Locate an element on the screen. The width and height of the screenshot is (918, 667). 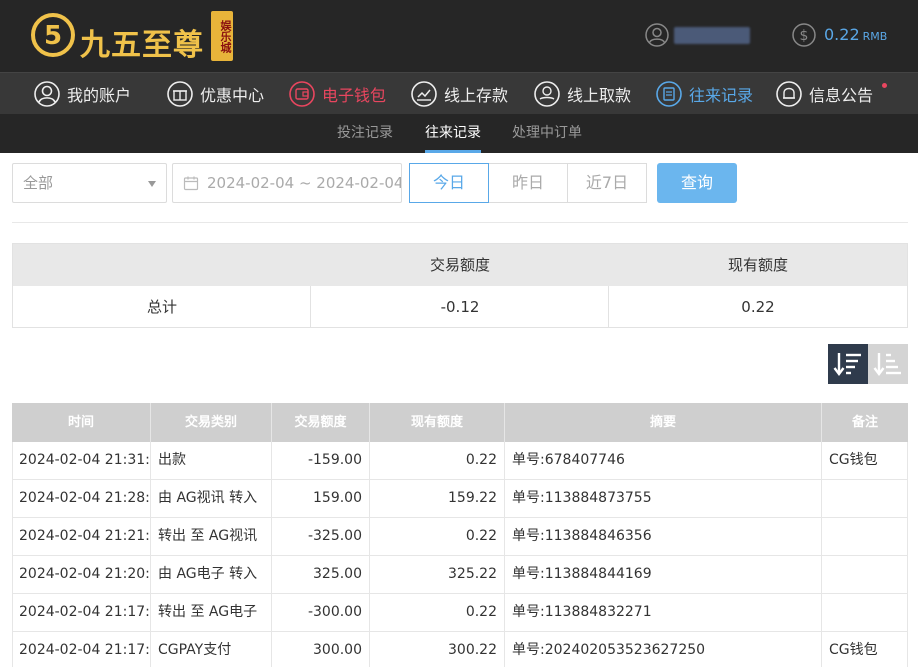
col-trade-amount: 交易额度 is located at coordinates (321, 422).